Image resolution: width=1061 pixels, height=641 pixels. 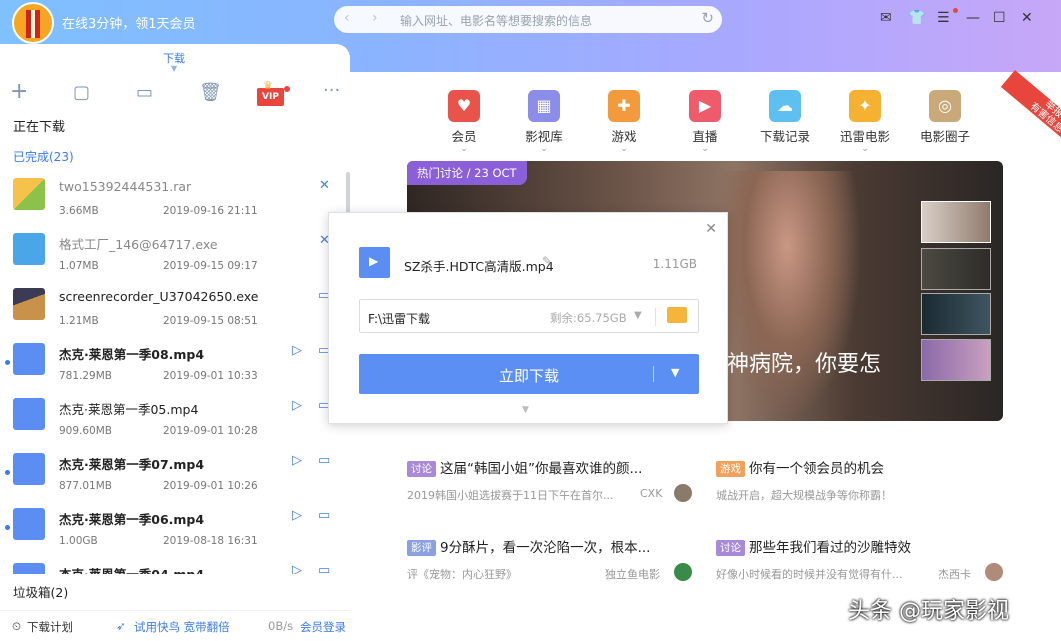 What do you see at coordinates (19, 91) in the screenshot?
I see `add-task-icon: +` at bounding box center [19, 91].